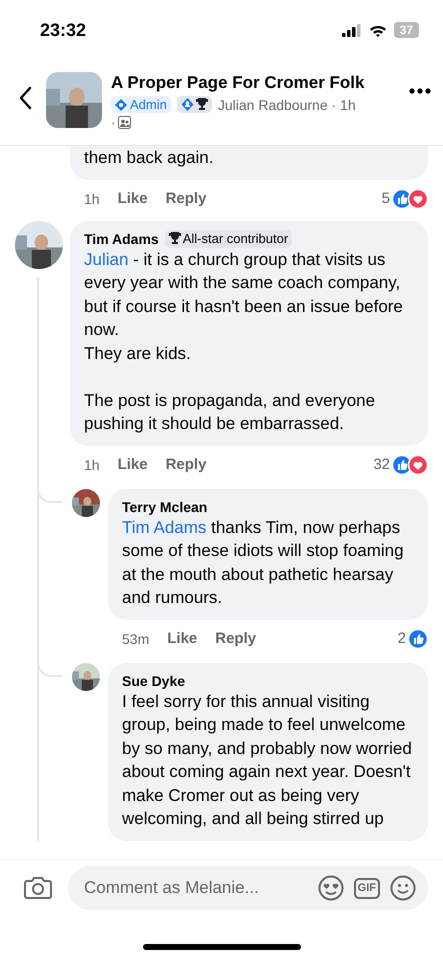 This screenshot has height=960, width=443. Describe the element at coordinates (121, 239) in the screenshot. I see `commenter-name: Tim Adams` at that location.